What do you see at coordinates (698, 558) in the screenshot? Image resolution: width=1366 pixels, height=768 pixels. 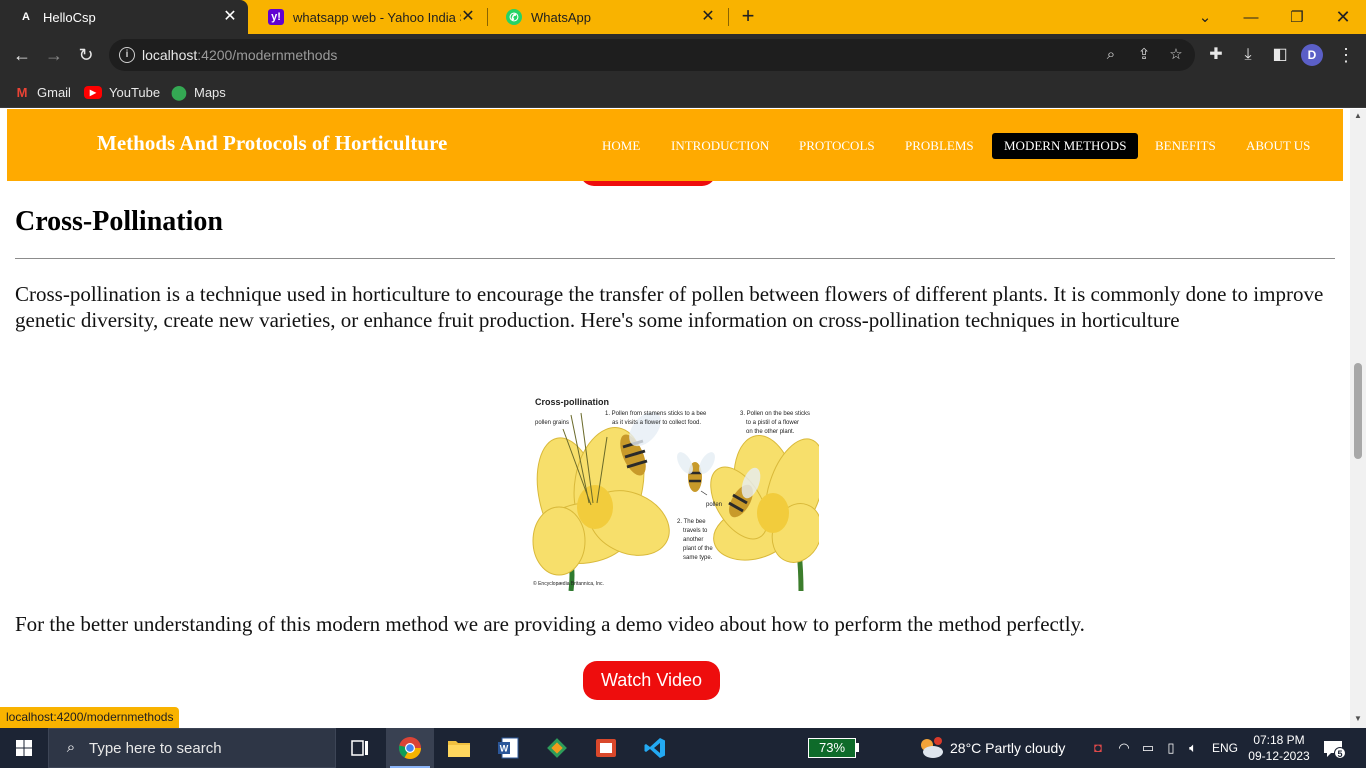 I see `step2-line5: same type.` at bounding box center [698, 558].